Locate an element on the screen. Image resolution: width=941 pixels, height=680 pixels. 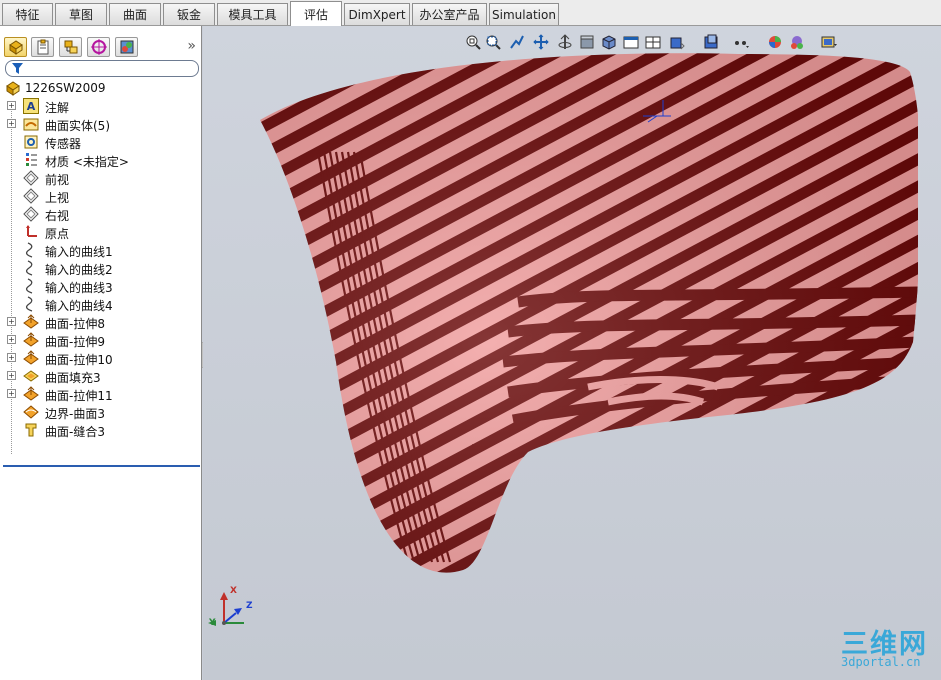
tab-office-products: 办公室产品 is located at coordinates (449, 14).